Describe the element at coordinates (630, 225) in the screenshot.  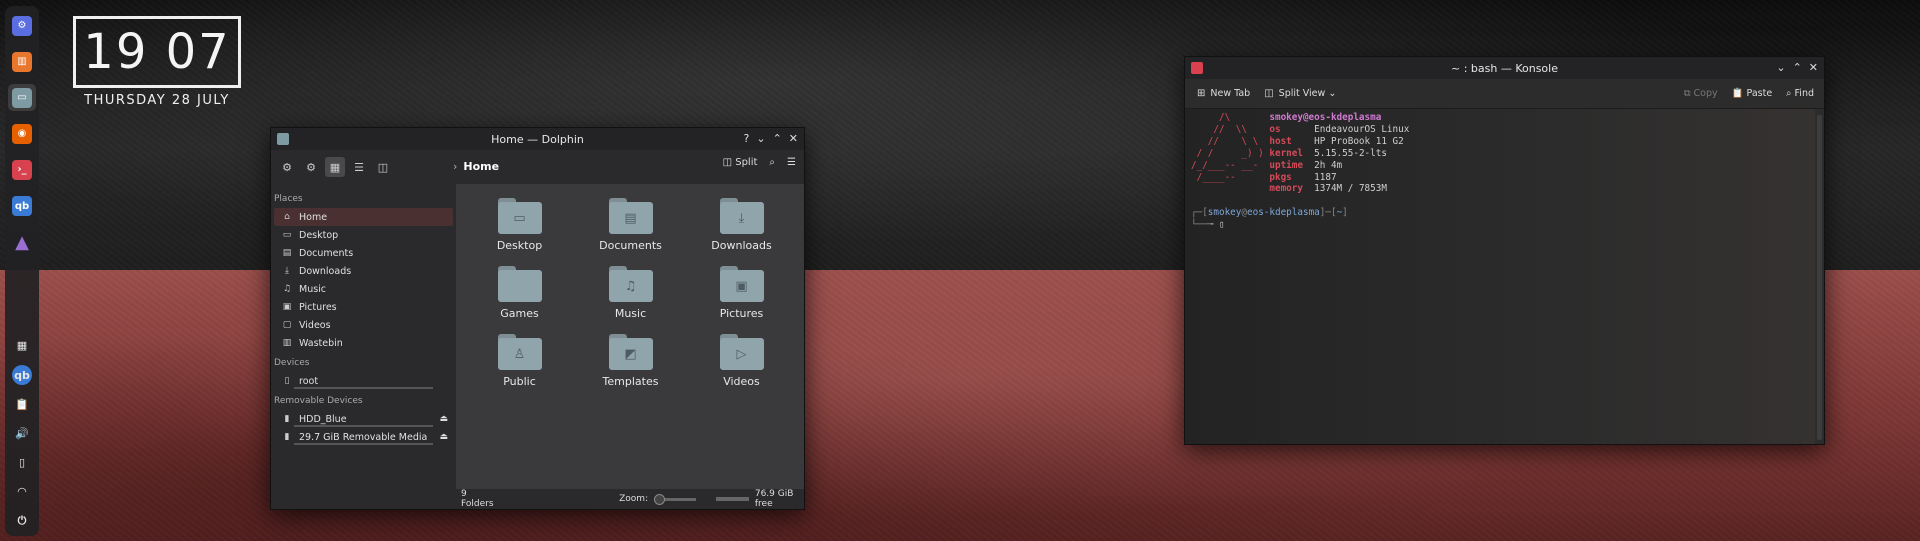
I see `folder-item: ▤ Documents` at that location.